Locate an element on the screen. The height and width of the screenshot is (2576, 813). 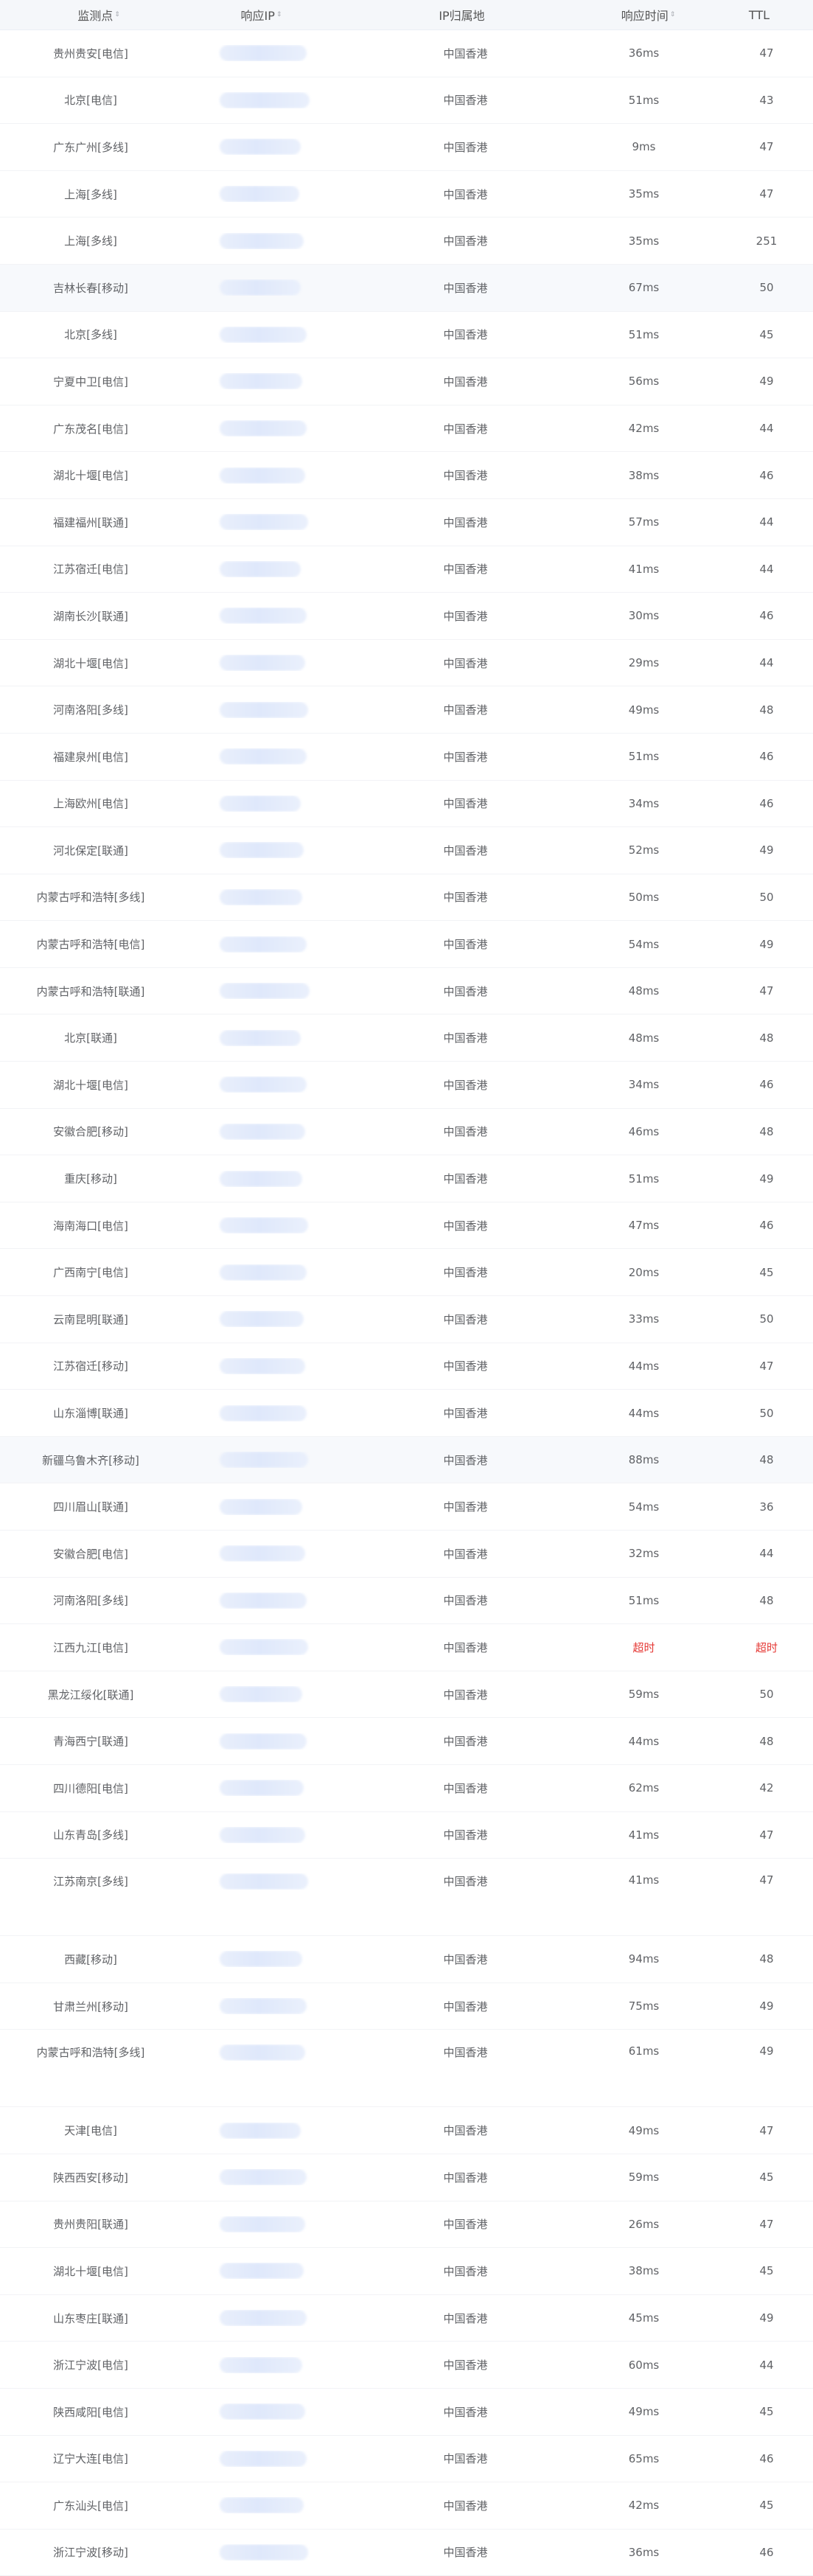
table-row: 黑龙江绥化[联通] 中国香港 59ms 50 is located at coordinates (406, 1695).